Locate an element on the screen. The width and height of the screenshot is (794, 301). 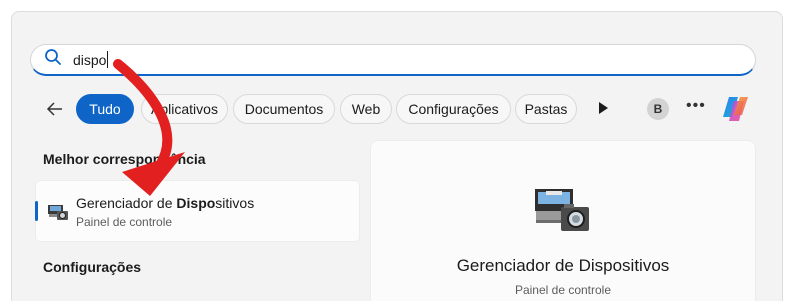
filter-chip-pastas: Pastas is located at coordinates (546, 109).